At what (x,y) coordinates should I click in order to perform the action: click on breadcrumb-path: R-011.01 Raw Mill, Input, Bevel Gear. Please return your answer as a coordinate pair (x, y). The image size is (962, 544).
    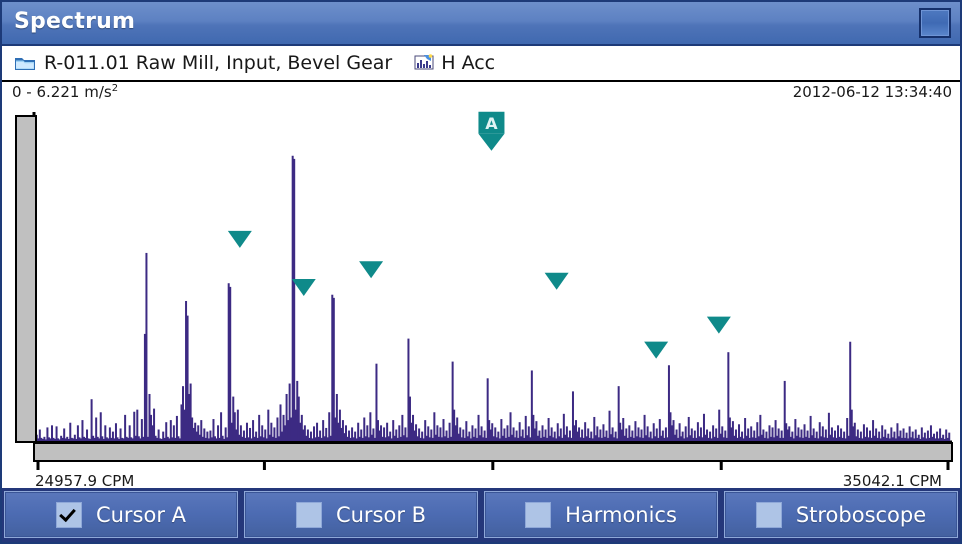
    Looking at the image, I should click on (218, 63).